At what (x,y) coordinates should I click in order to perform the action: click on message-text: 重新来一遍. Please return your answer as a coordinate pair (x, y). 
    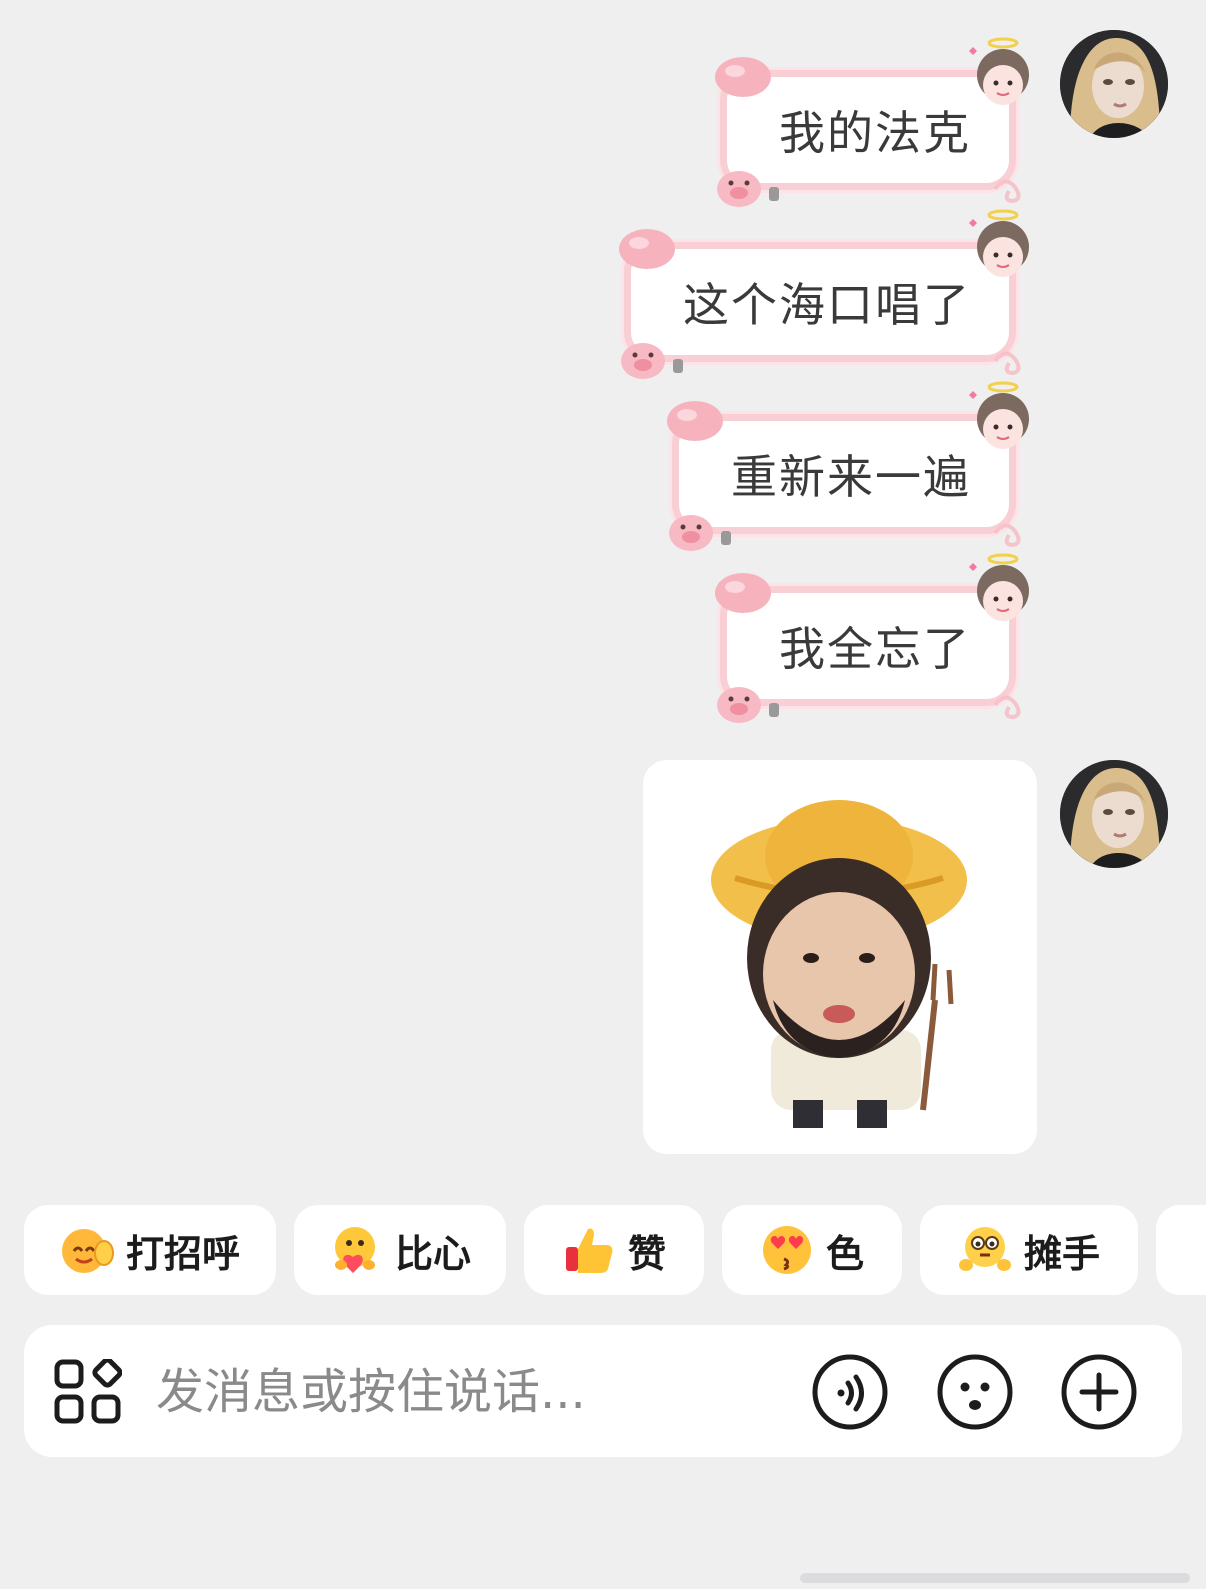
    Looking at the image, I should click on (851, 477).